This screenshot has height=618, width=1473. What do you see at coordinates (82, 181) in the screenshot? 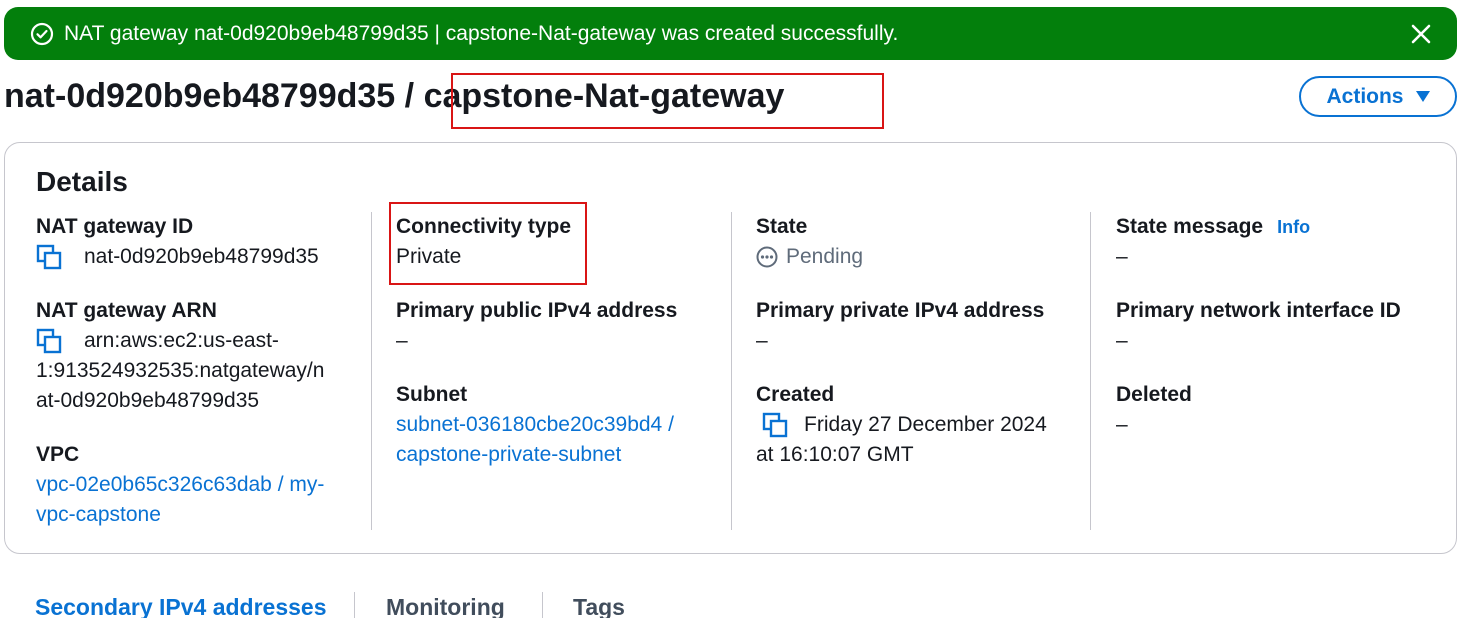
I see `details-title: Details` at bounding box center [82, 181].